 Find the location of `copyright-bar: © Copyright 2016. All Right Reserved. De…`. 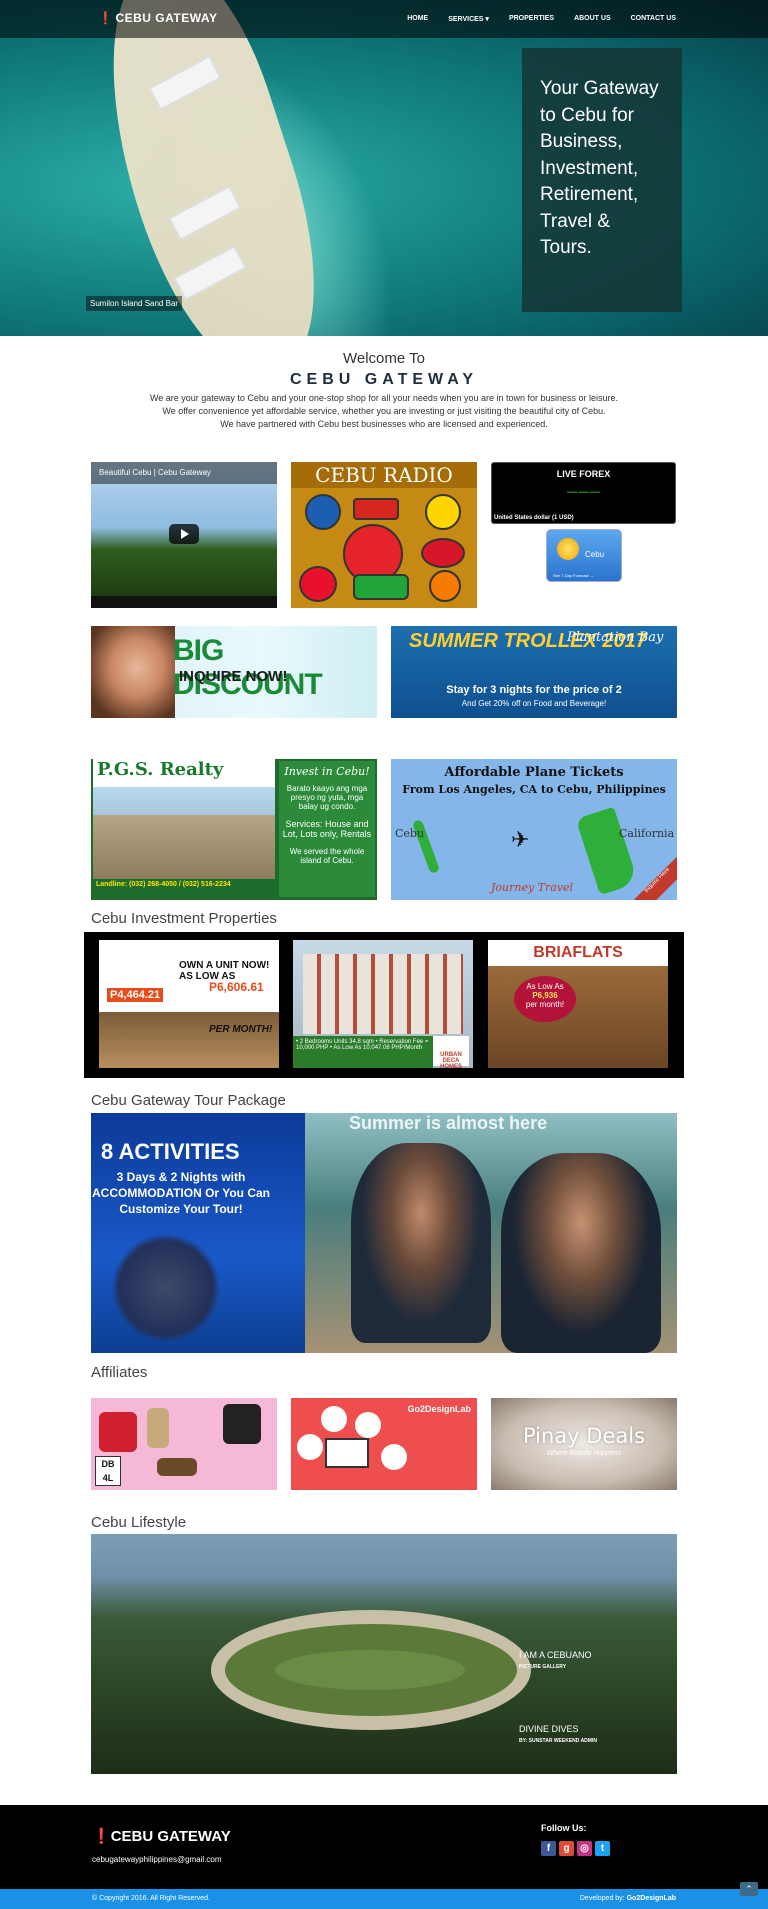

copyright-bar: © Copyright 2016. All Right Reserved. De… is located at coordinates (384, 1899).